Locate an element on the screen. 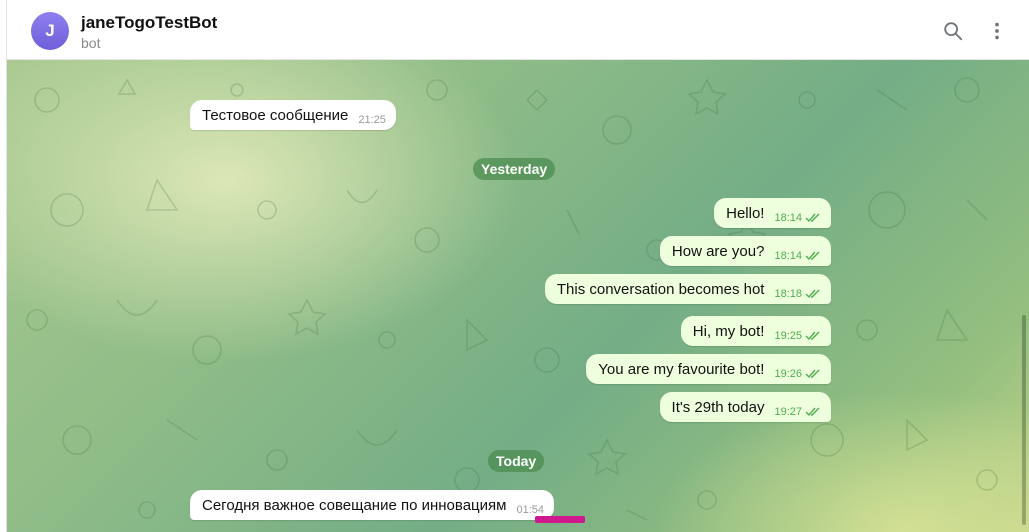  more-vertical-icon is located at coordinates (997, 31).